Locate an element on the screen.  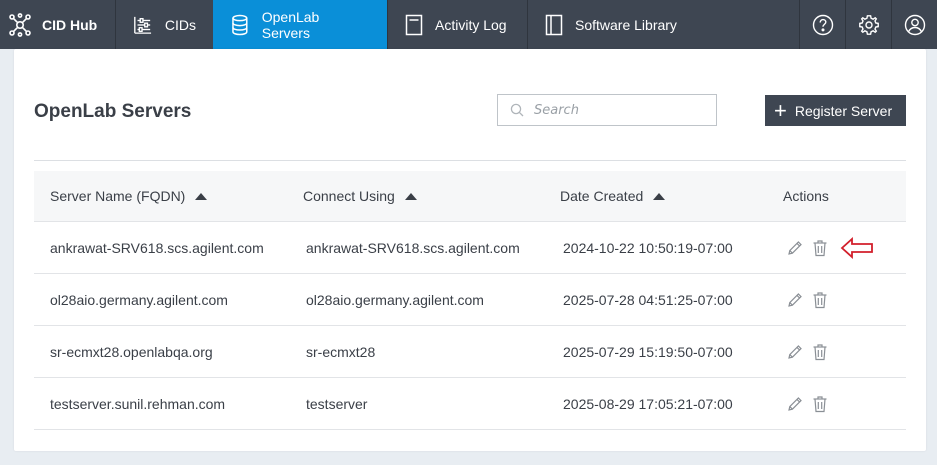
column-label: Date Created is located at coordinates (602, 196).